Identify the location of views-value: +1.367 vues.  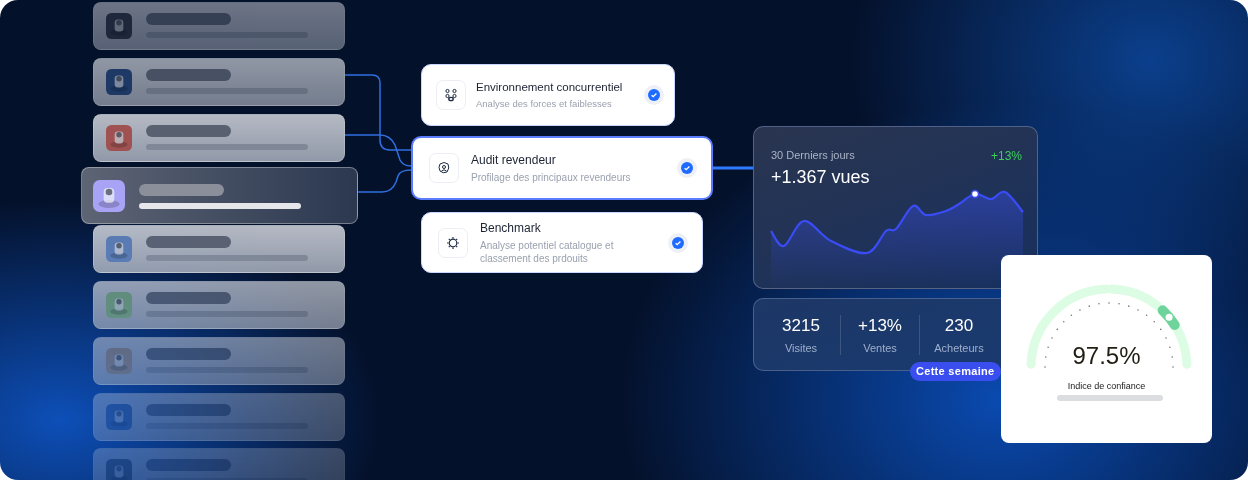
(820, 177).